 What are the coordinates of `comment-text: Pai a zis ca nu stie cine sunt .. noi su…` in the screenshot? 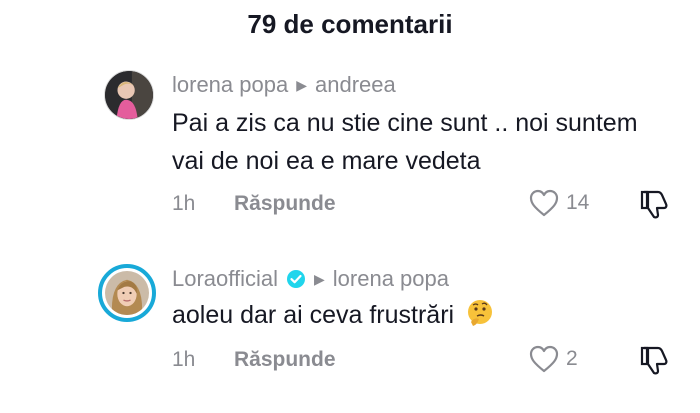 It's located at (405, 142).